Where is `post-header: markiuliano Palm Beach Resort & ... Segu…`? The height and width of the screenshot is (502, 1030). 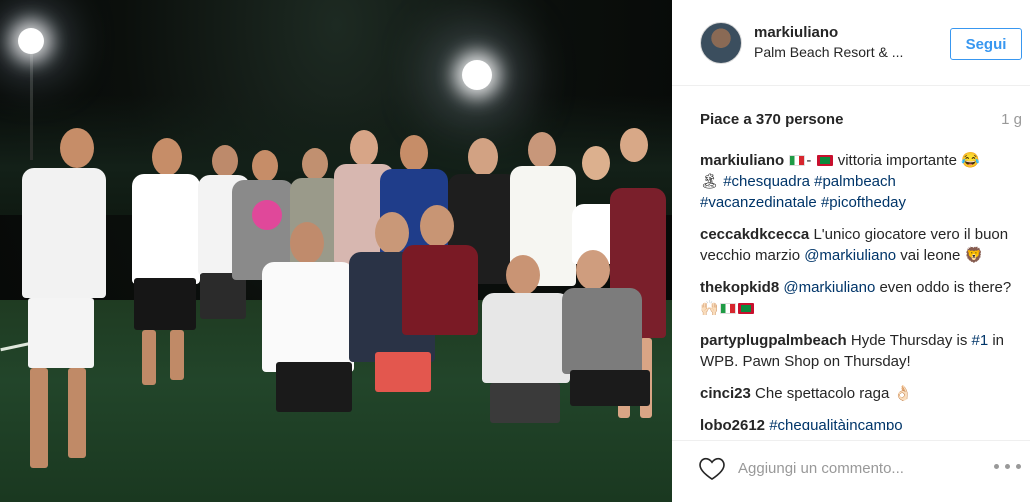 post-header: markiuliano Palm Beach Resort & ... Segu… is located at coordinates (851, 43).